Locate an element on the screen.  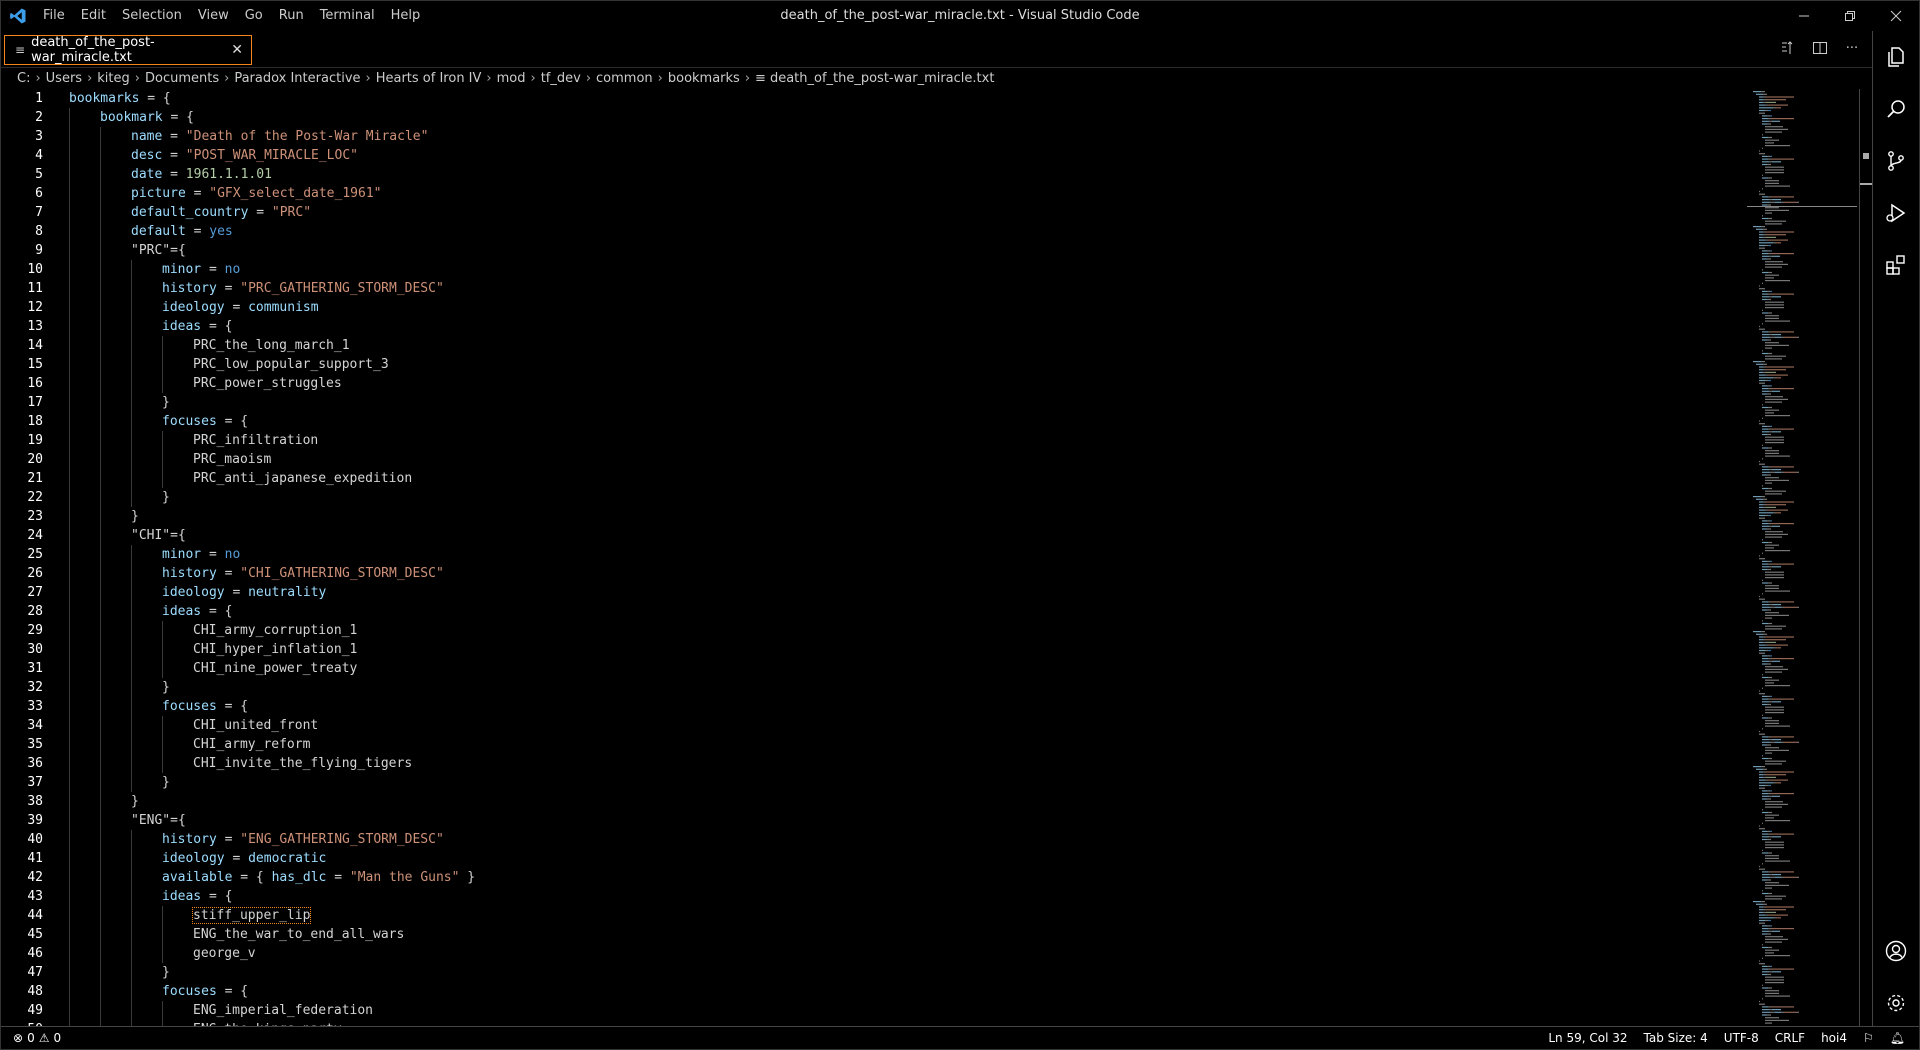
explorer-icon is located at coordinates (1896, 57).